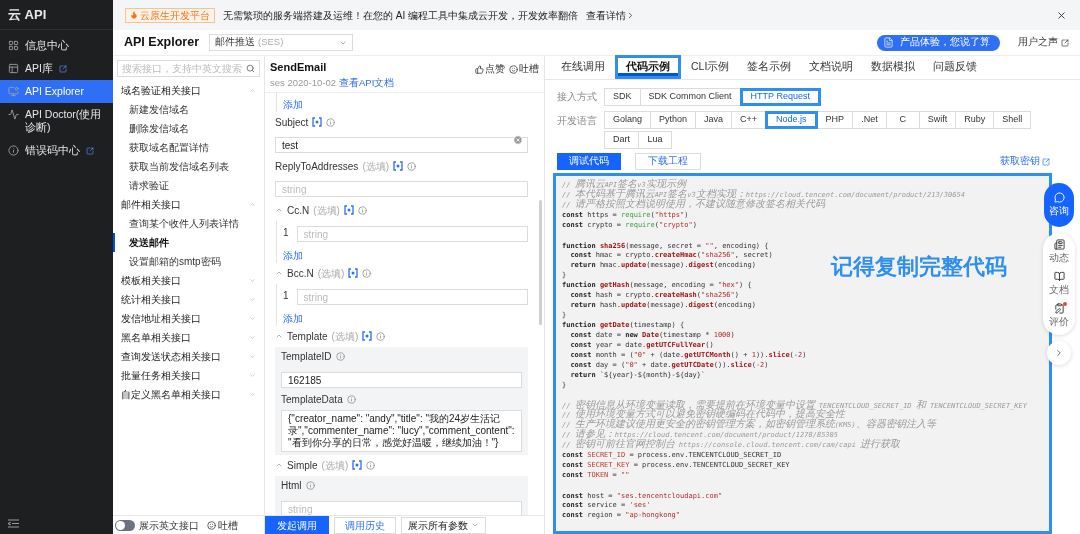 Image resolution: width=1080 pixels, height=534 pixels. Describe the element at coordinates (955, 67) in the screenshot. I see `tab: 问题反馈` at that location.